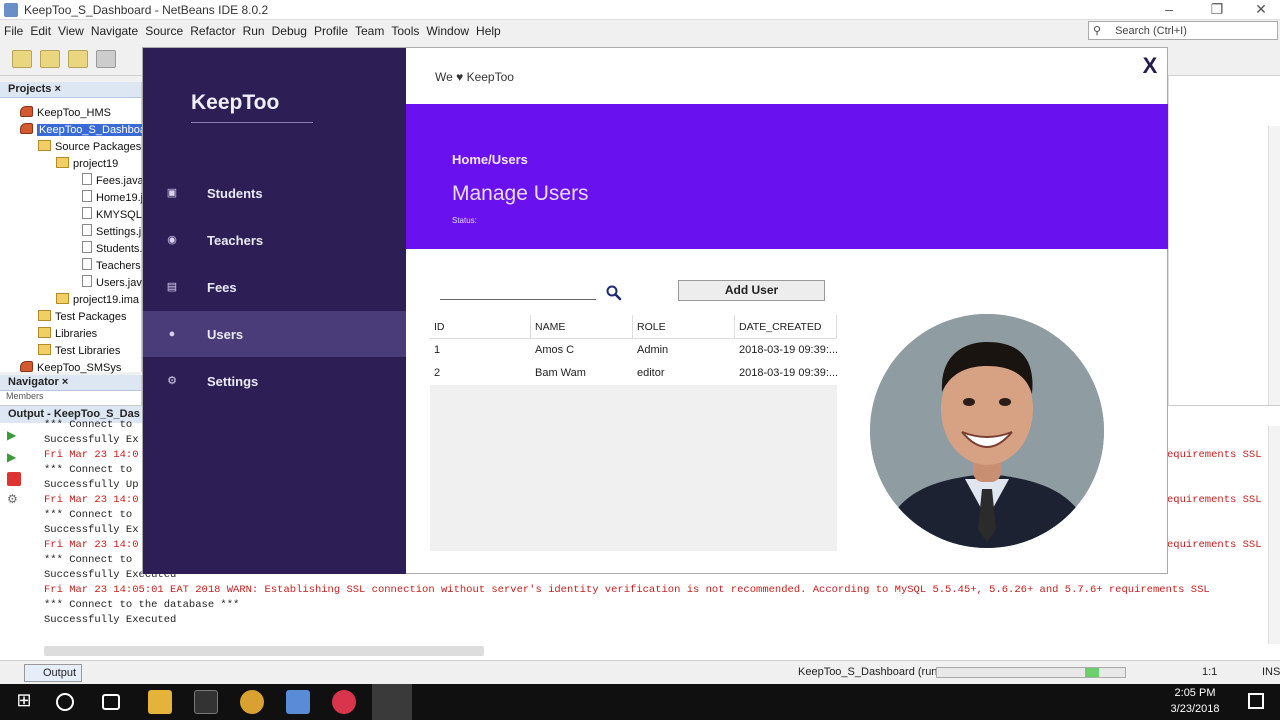 This screenshot has width=1280, height=720. Describe the element at coordinates (24, 702) in the screenshot. I see `windows-start-icon: ⊞` at that location.